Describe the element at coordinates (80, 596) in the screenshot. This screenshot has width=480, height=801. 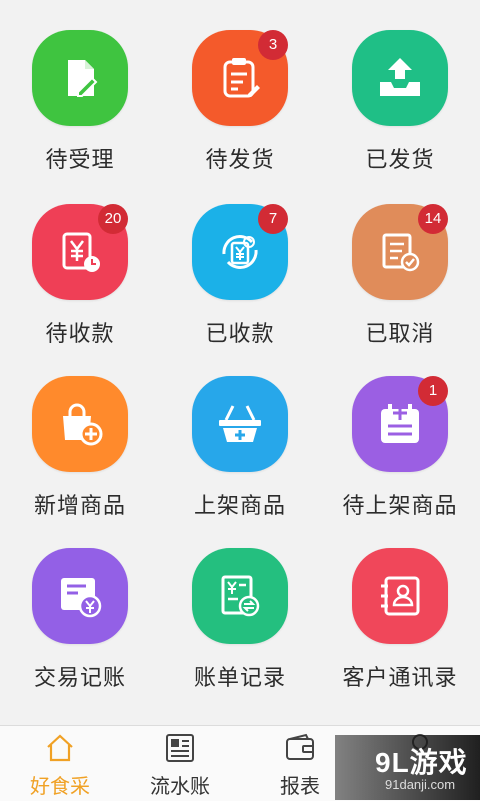
I see `ledger-yuan-icon` at that location.